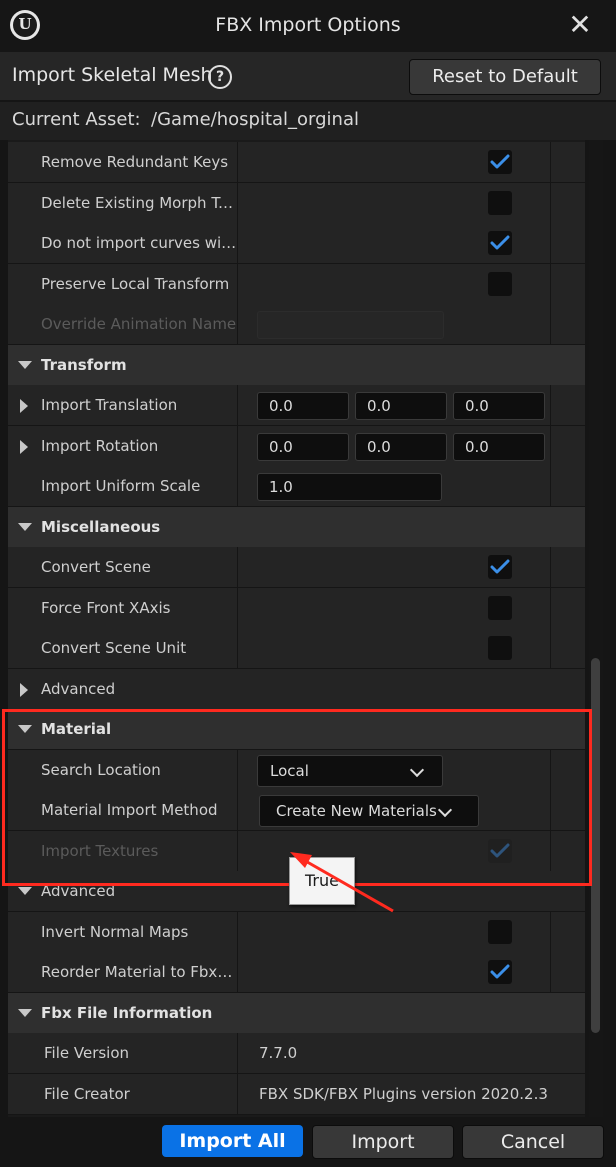  What do you see at coordinates (500, 608) in the screenshot?
I see `force-front-xaxis-checkbox` at bounding box center [500, 608].